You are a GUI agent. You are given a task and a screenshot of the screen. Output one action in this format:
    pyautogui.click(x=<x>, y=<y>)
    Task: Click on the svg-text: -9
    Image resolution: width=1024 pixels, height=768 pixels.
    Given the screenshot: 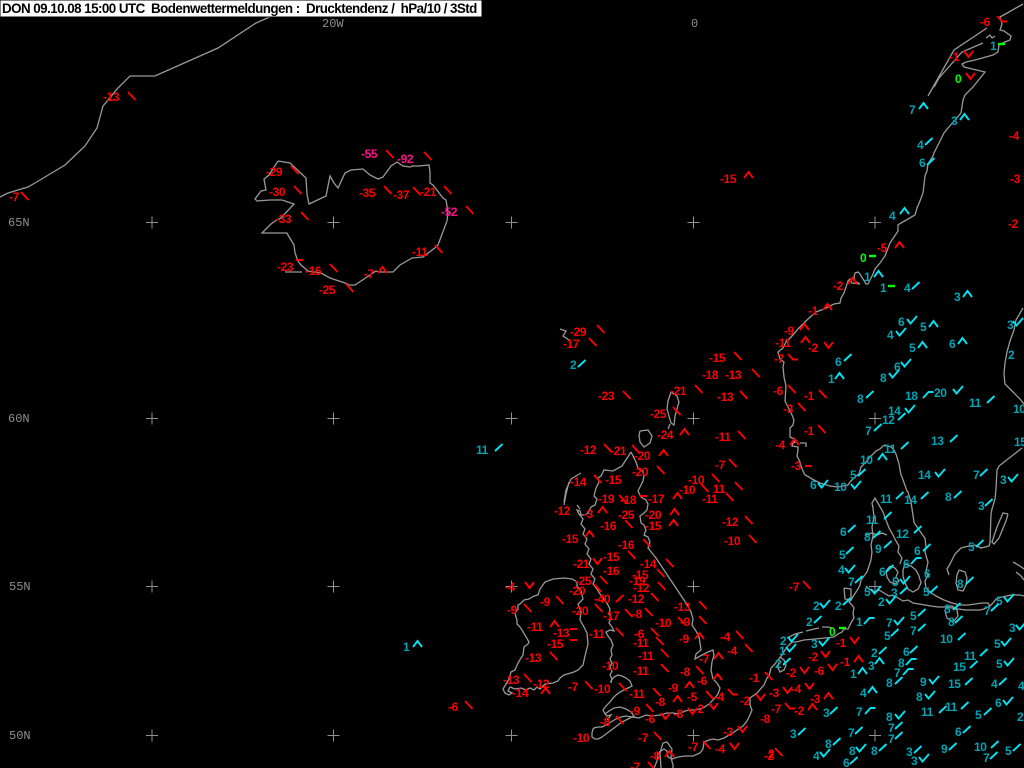 What is the action you would take?
    pyautogui.click(x=685, y=622)
    